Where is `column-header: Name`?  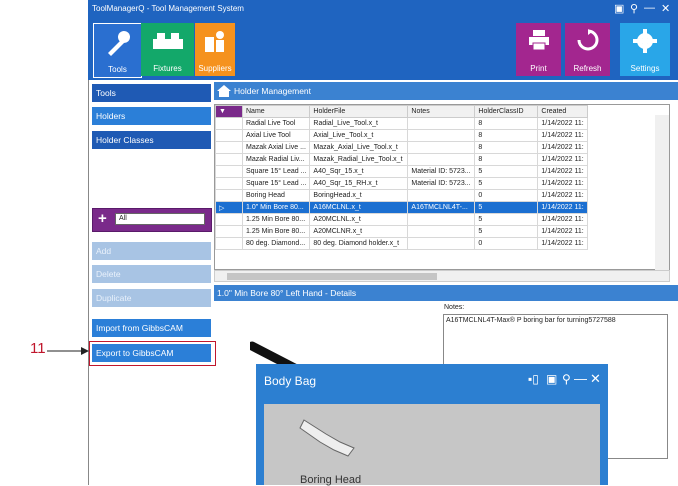 column-header: Name is located at coordinates (276, 111).